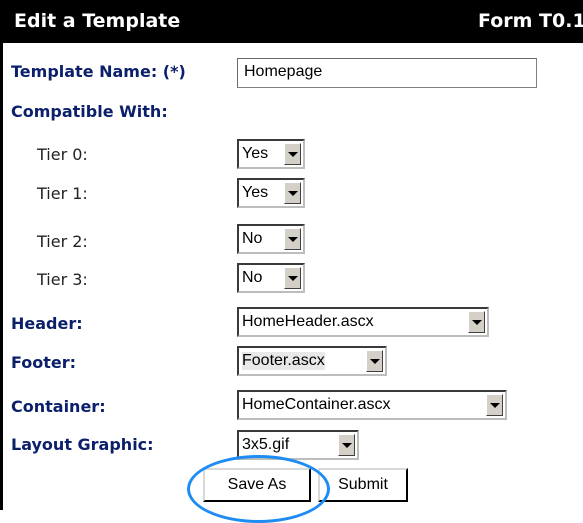  What do you see at coordinates (271, 154) in the screenshot?
I see `tier-0-select: Yes` at bounding box center [271, 154].